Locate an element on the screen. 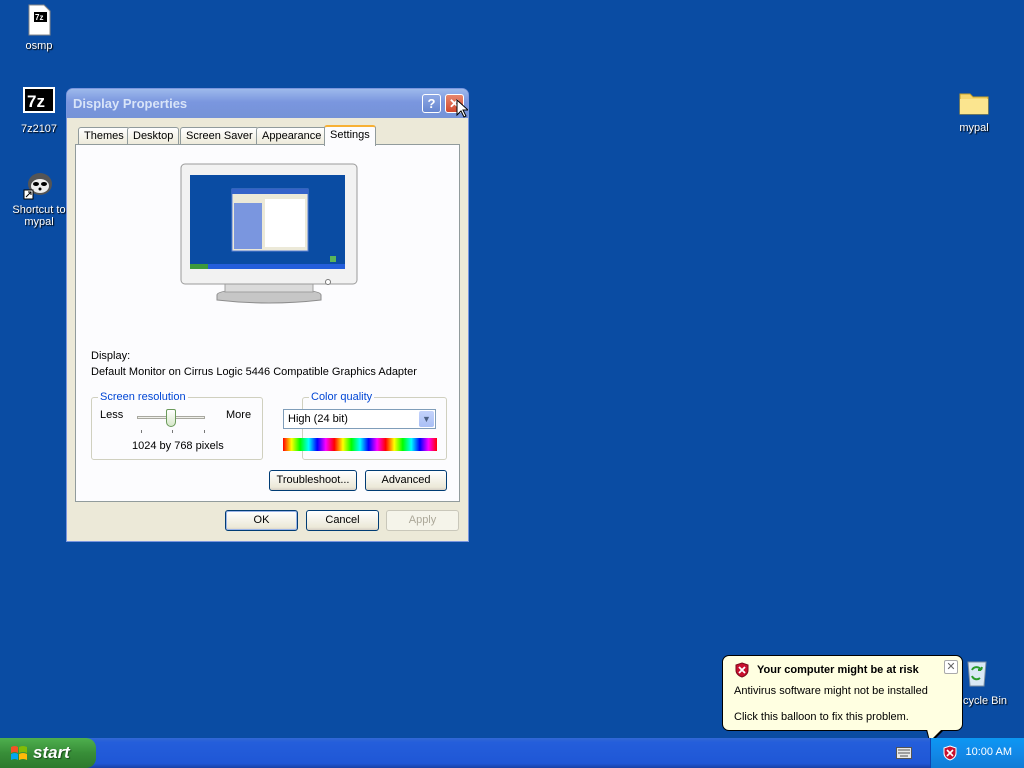  clock: 10:00 AM is located at coordinates (989, 752).